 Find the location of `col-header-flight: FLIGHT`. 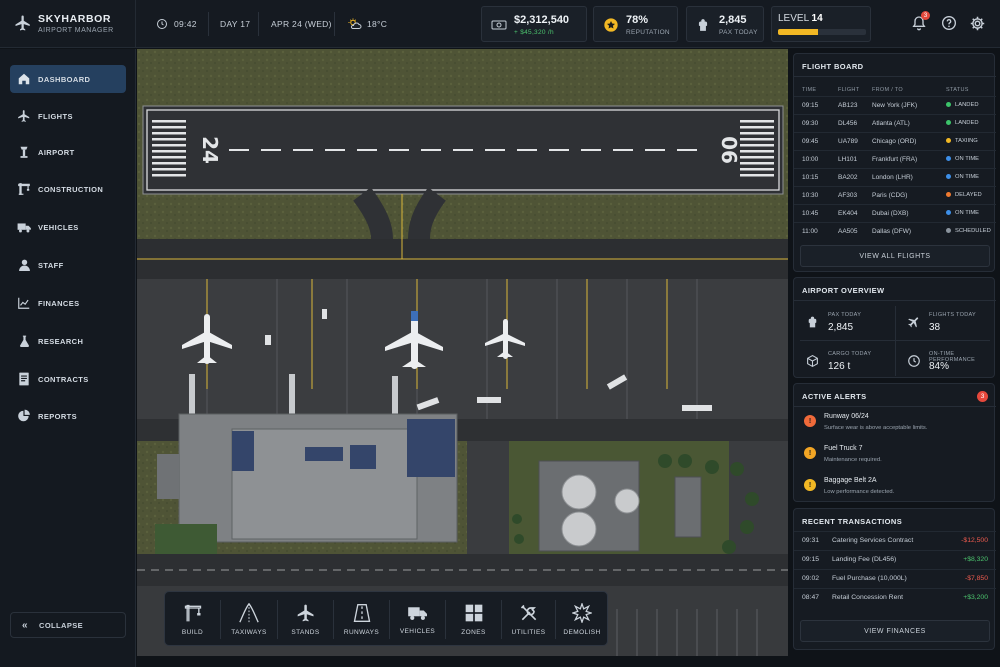

col-header-flight: FLIGHT is located at coordinates (849, 90).